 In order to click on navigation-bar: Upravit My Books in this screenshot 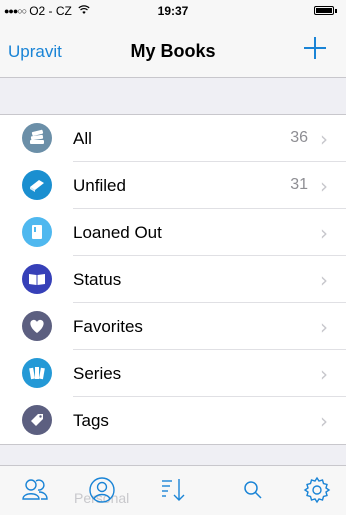, I will do `click(173, 50)`.